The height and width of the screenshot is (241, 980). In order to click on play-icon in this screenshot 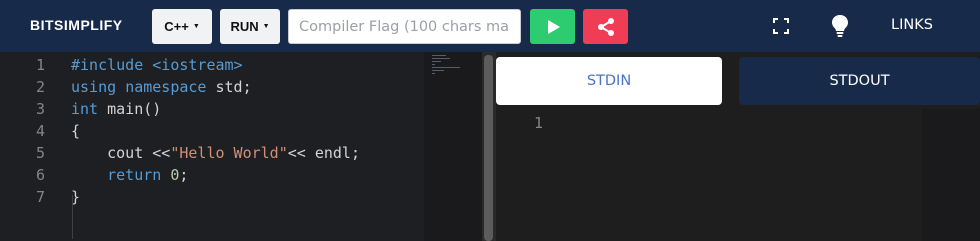, I will do `click(553, 26)`.